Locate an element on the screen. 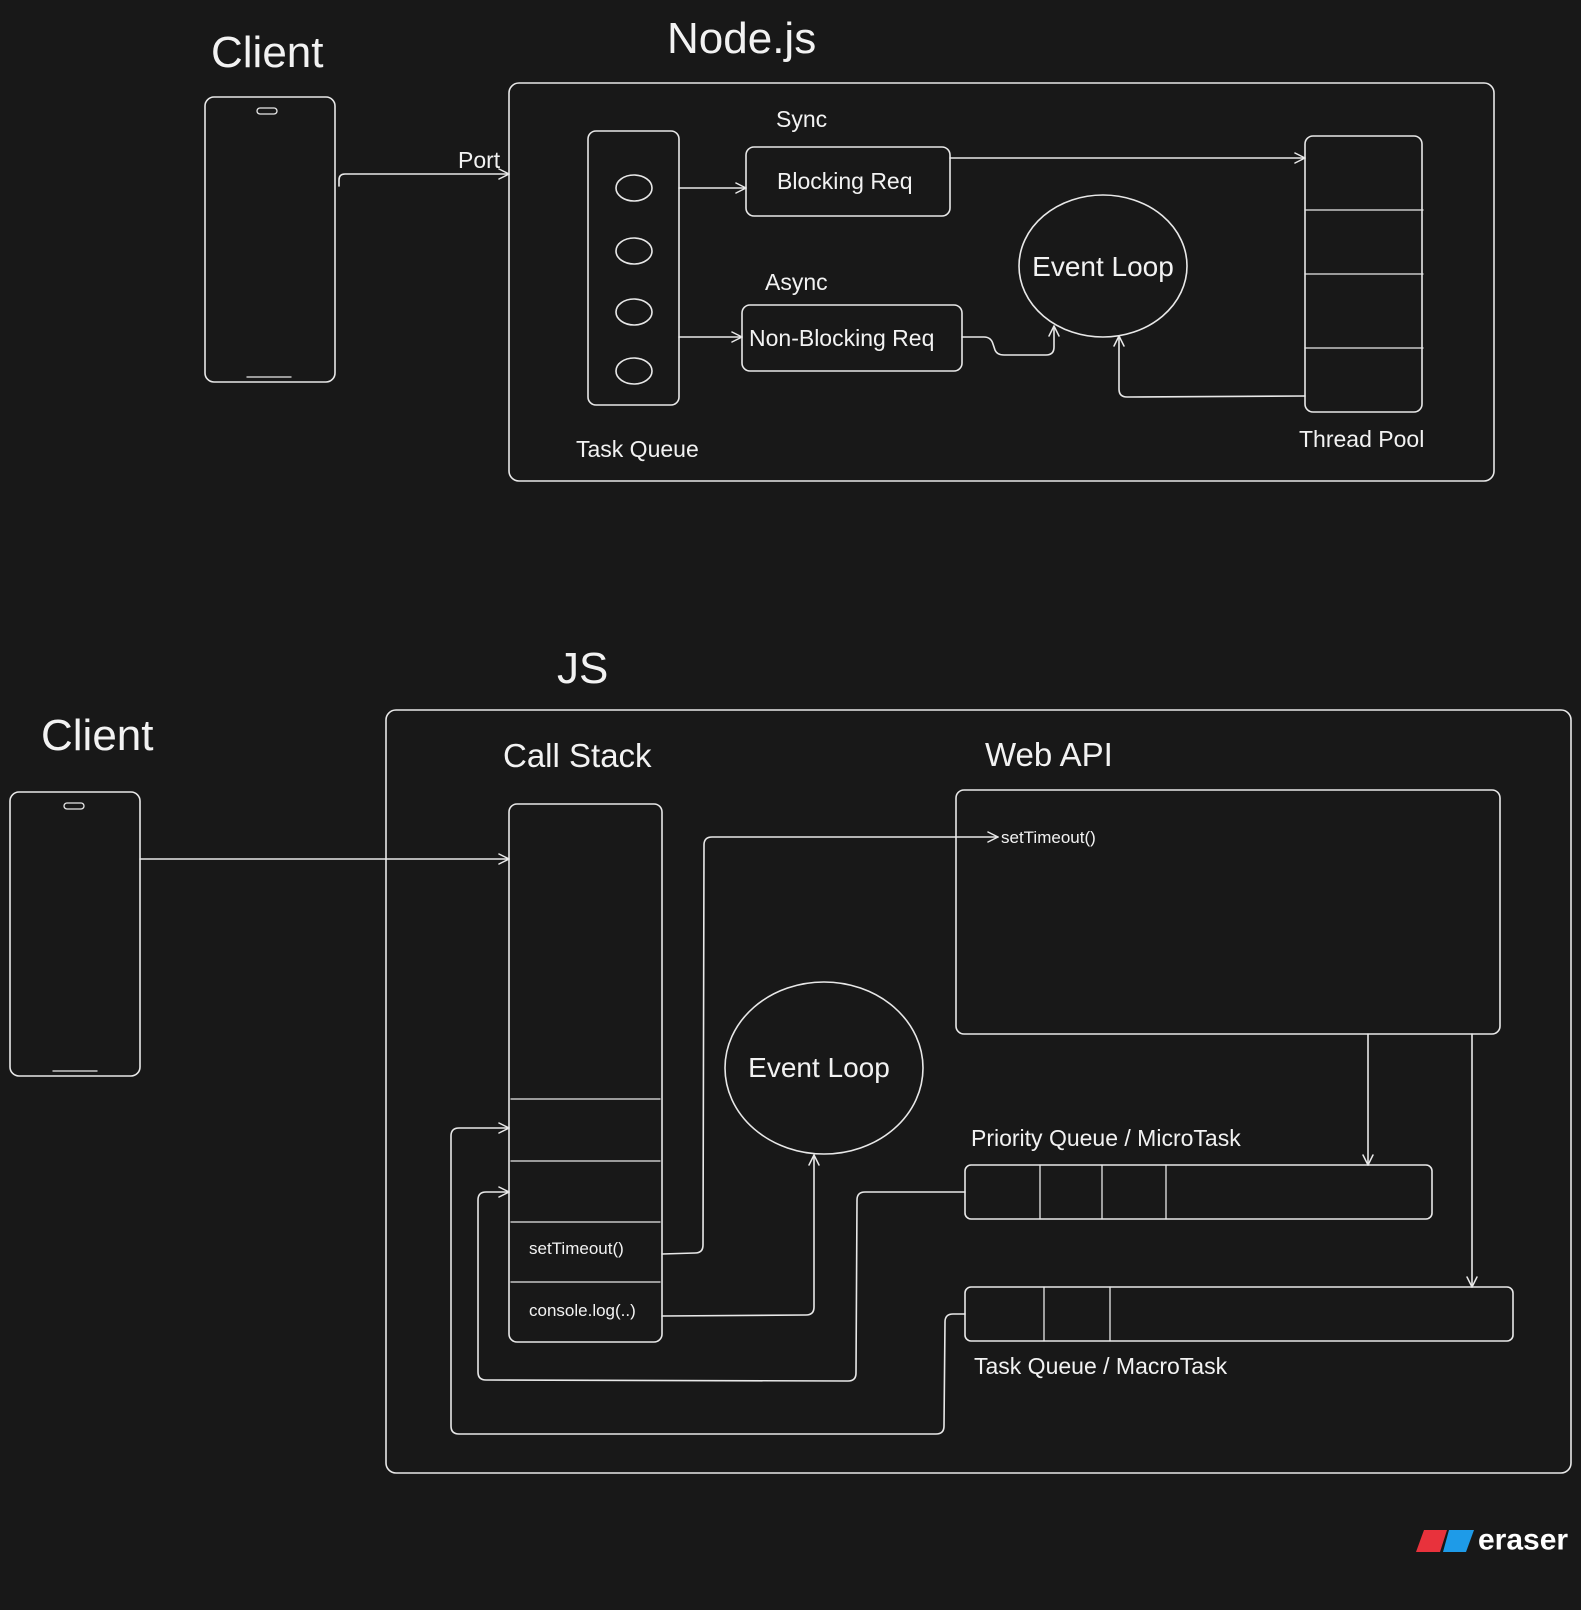  macro-task-queue-label: Task Queue / MacroTask is located at coordinates (1101, 1366).